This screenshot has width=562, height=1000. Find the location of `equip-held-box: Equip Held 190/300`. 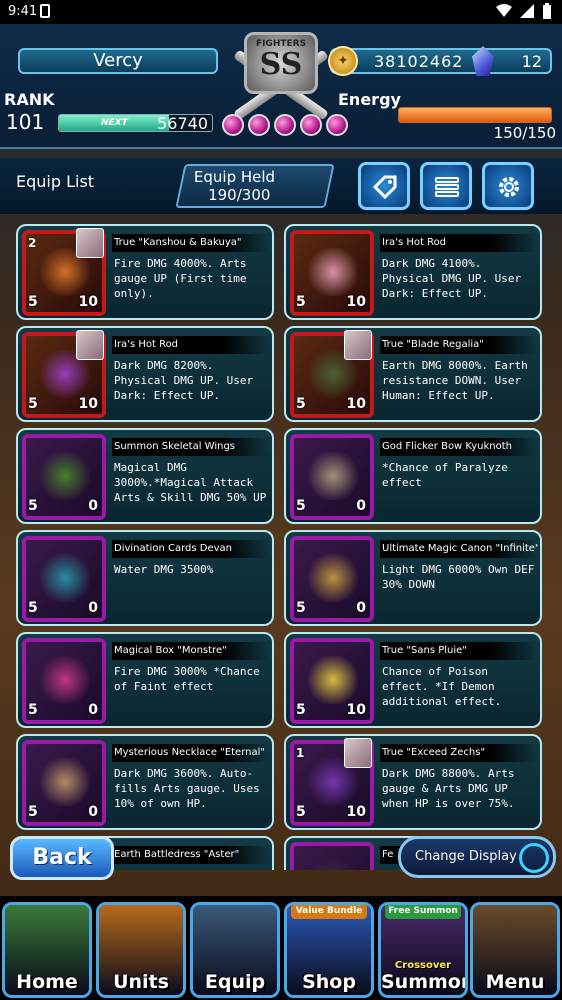

equip-held-box: Equip Held 190/300 is located at coordinates (255, 186).